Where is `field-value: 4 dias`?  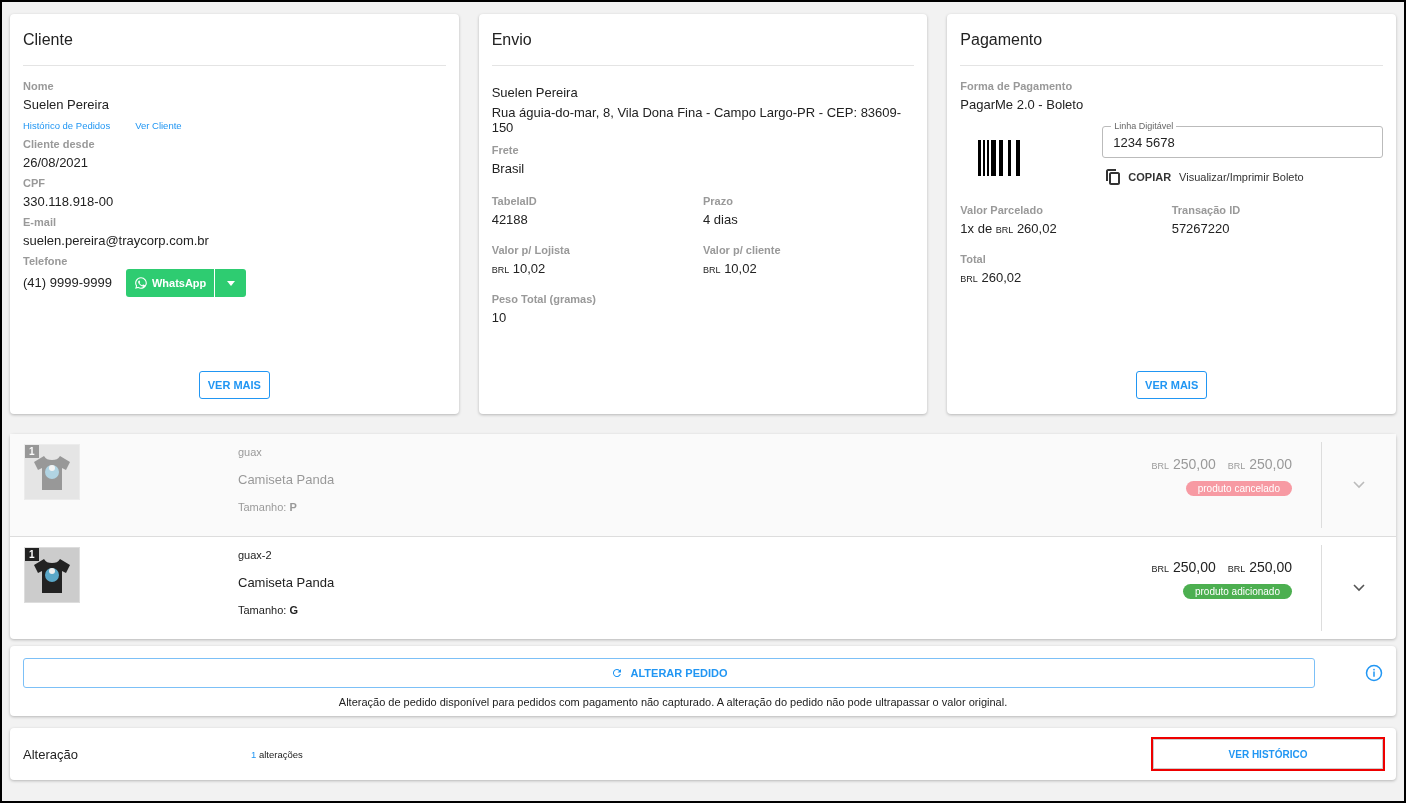 field-value: 4 dias is located at coordinates (721, 219).